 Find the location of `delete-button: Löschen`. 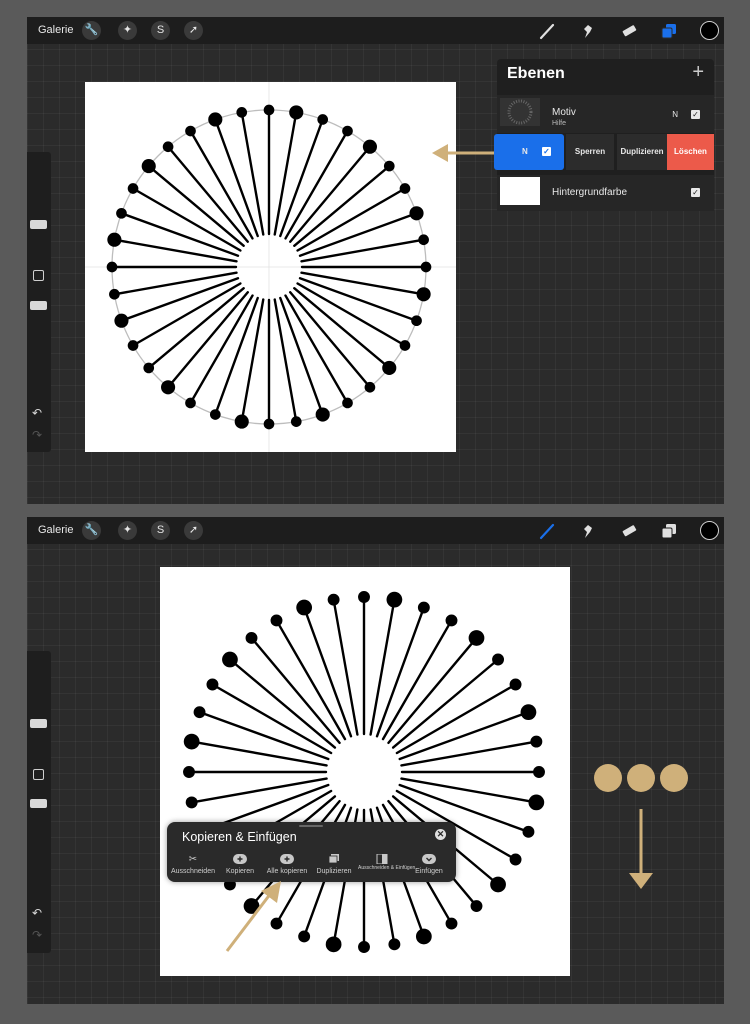

delete-button: Löschen is located at coordinates (690, 152).